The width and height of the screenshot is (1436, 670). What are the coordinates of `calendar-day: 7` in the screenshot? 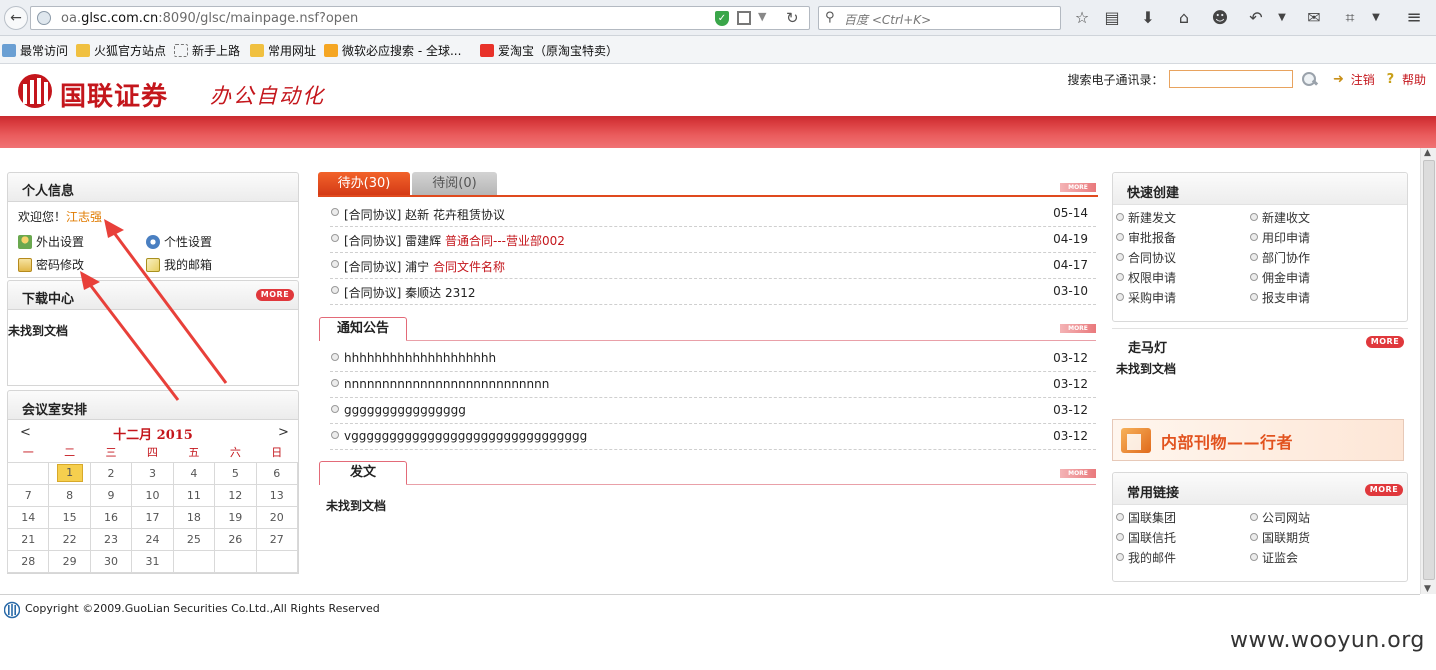 It's located at (28, 495).